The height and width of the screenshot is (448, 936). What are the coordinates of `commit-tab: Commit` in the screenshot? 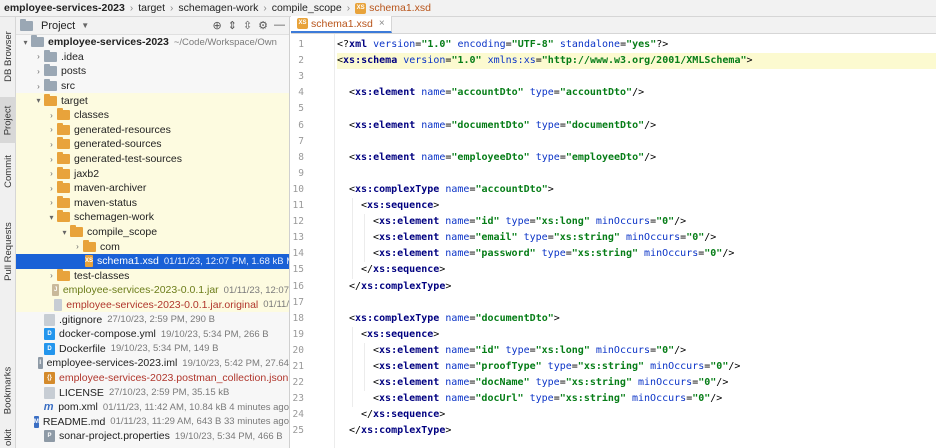 It's located at (8, 171).